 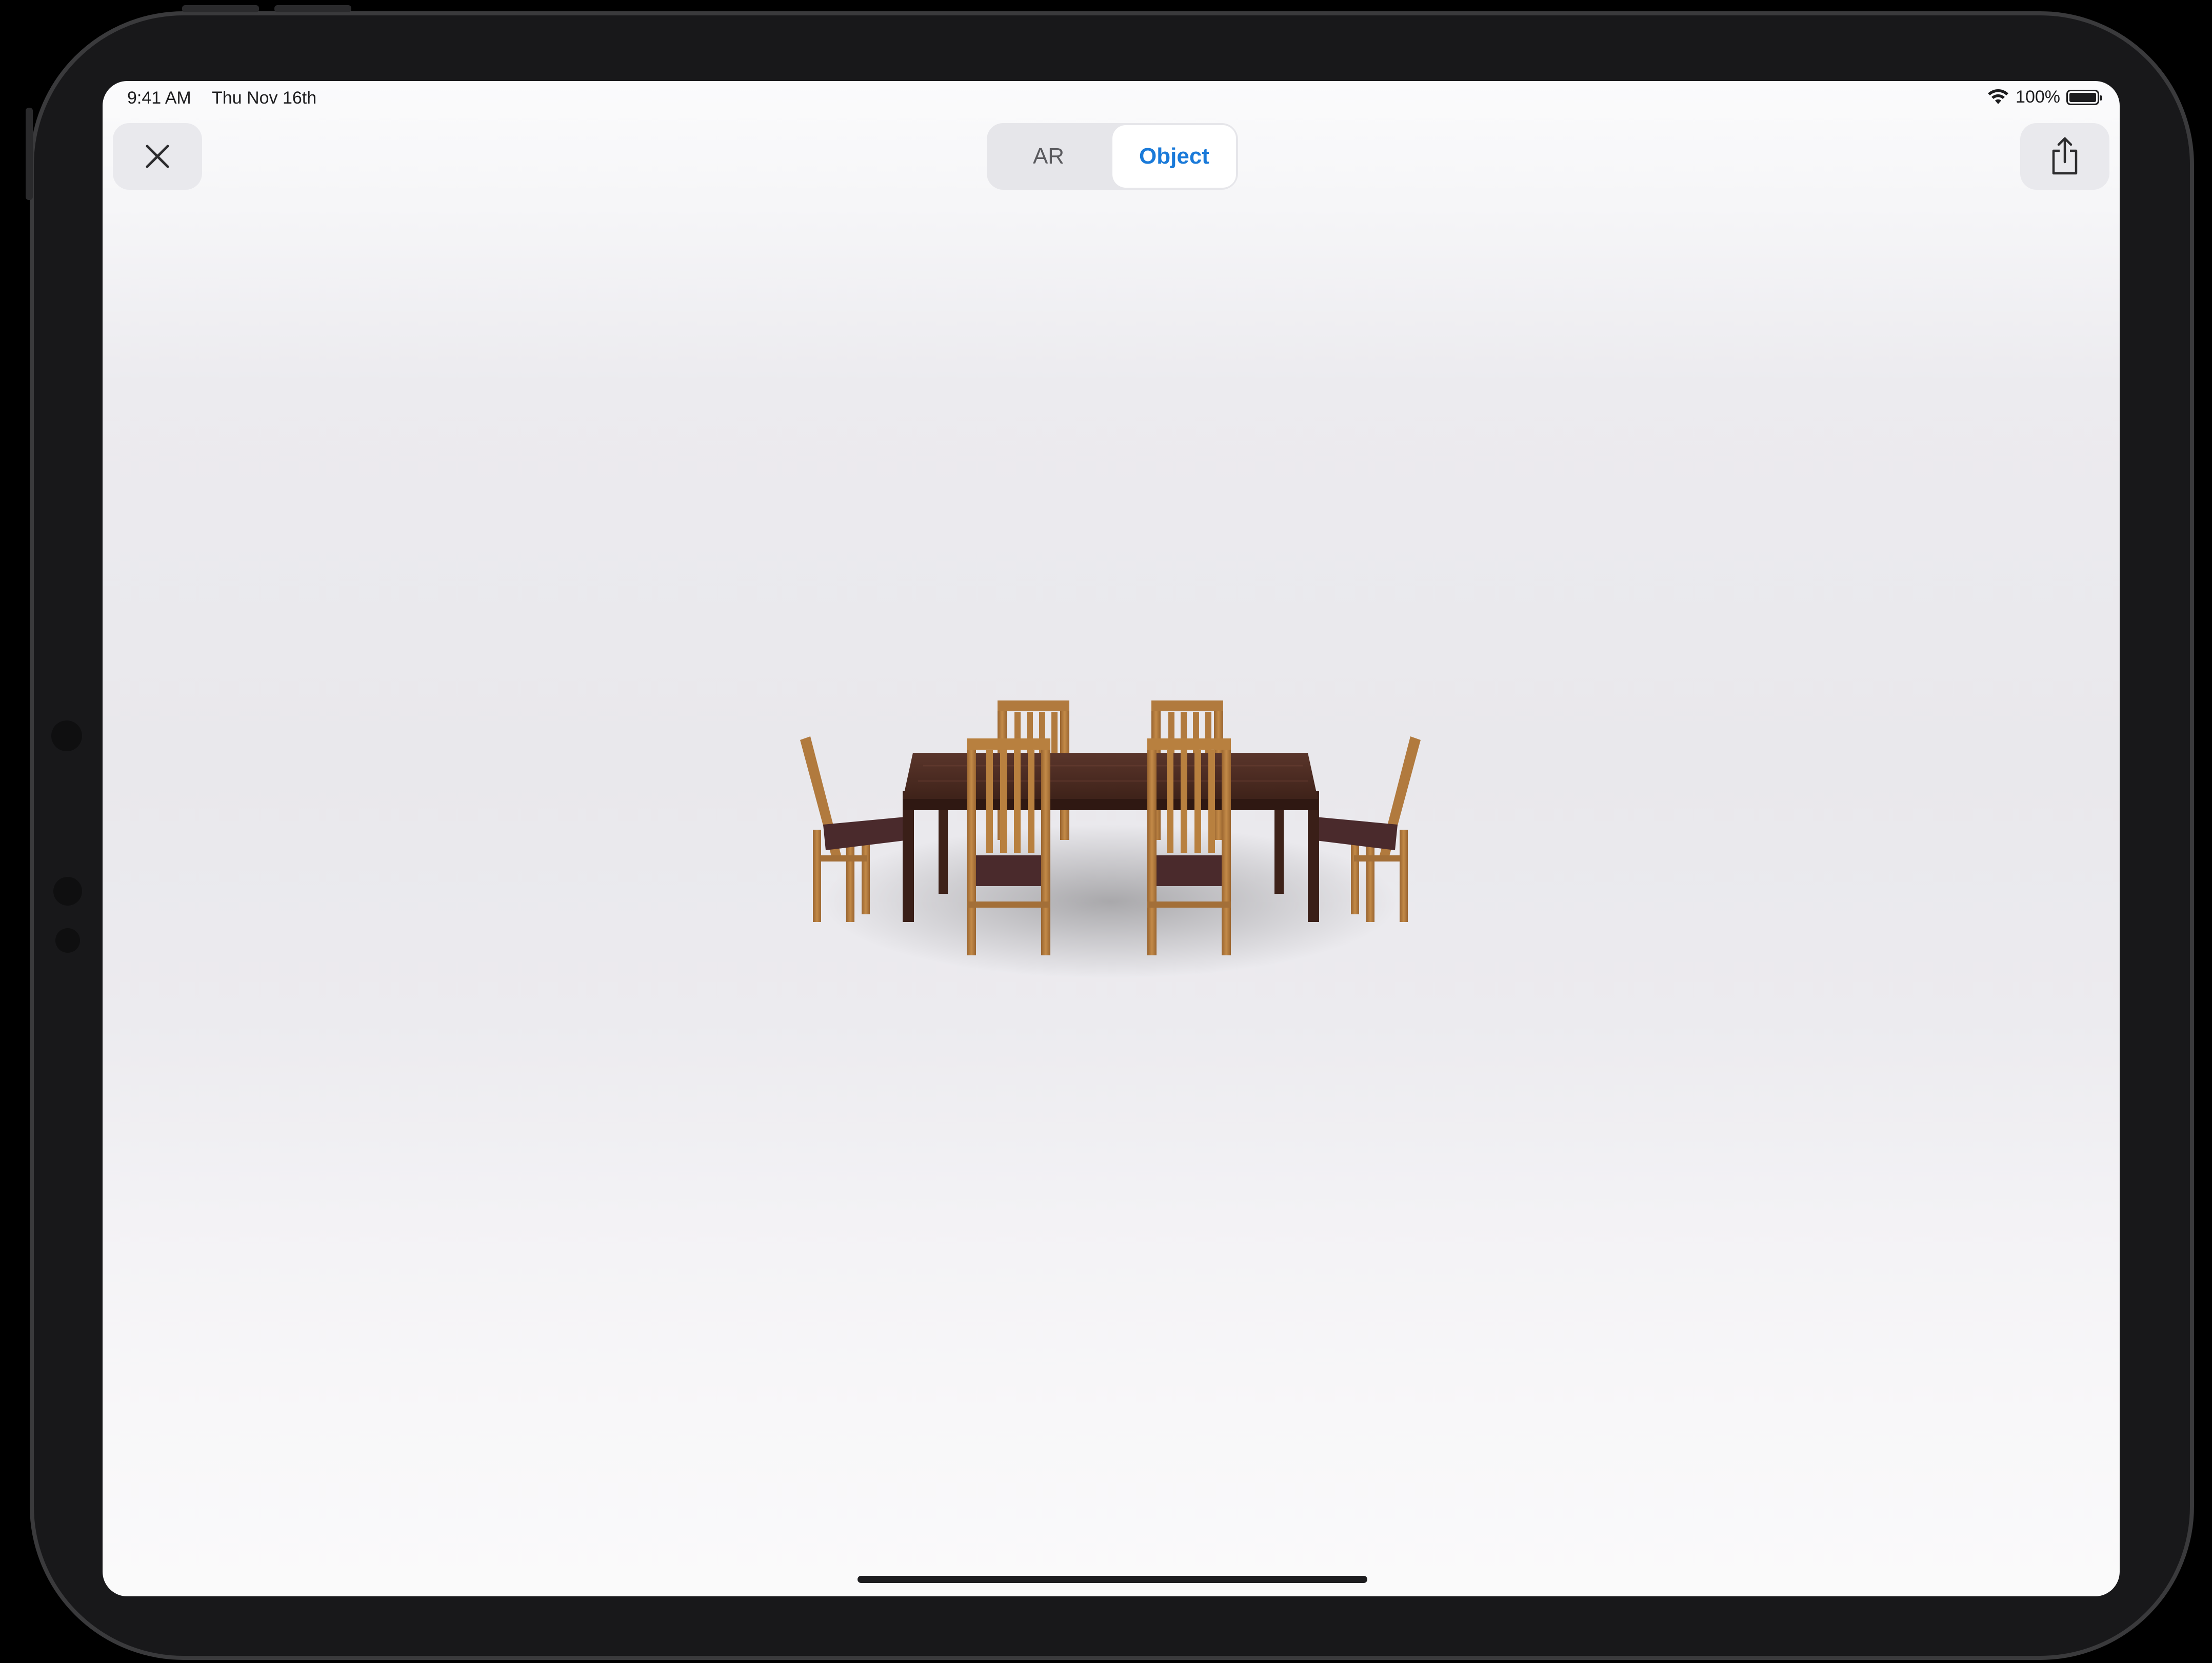 I want to click on battery-level, so click(x=2082, y=97).